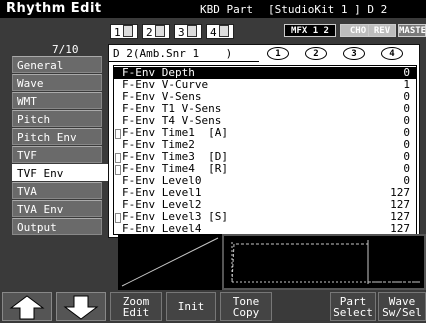  I want to click on part-3-checkbox: 3, so click(188, 31).